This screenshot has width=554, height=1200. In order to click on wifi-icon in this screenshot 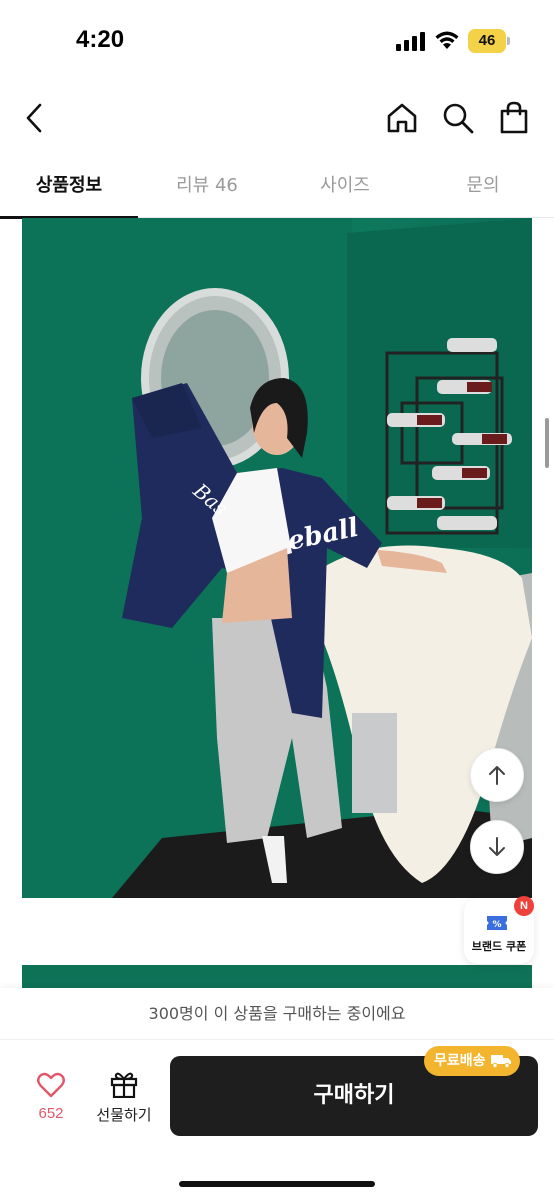, I will do `click(447, 40)`.